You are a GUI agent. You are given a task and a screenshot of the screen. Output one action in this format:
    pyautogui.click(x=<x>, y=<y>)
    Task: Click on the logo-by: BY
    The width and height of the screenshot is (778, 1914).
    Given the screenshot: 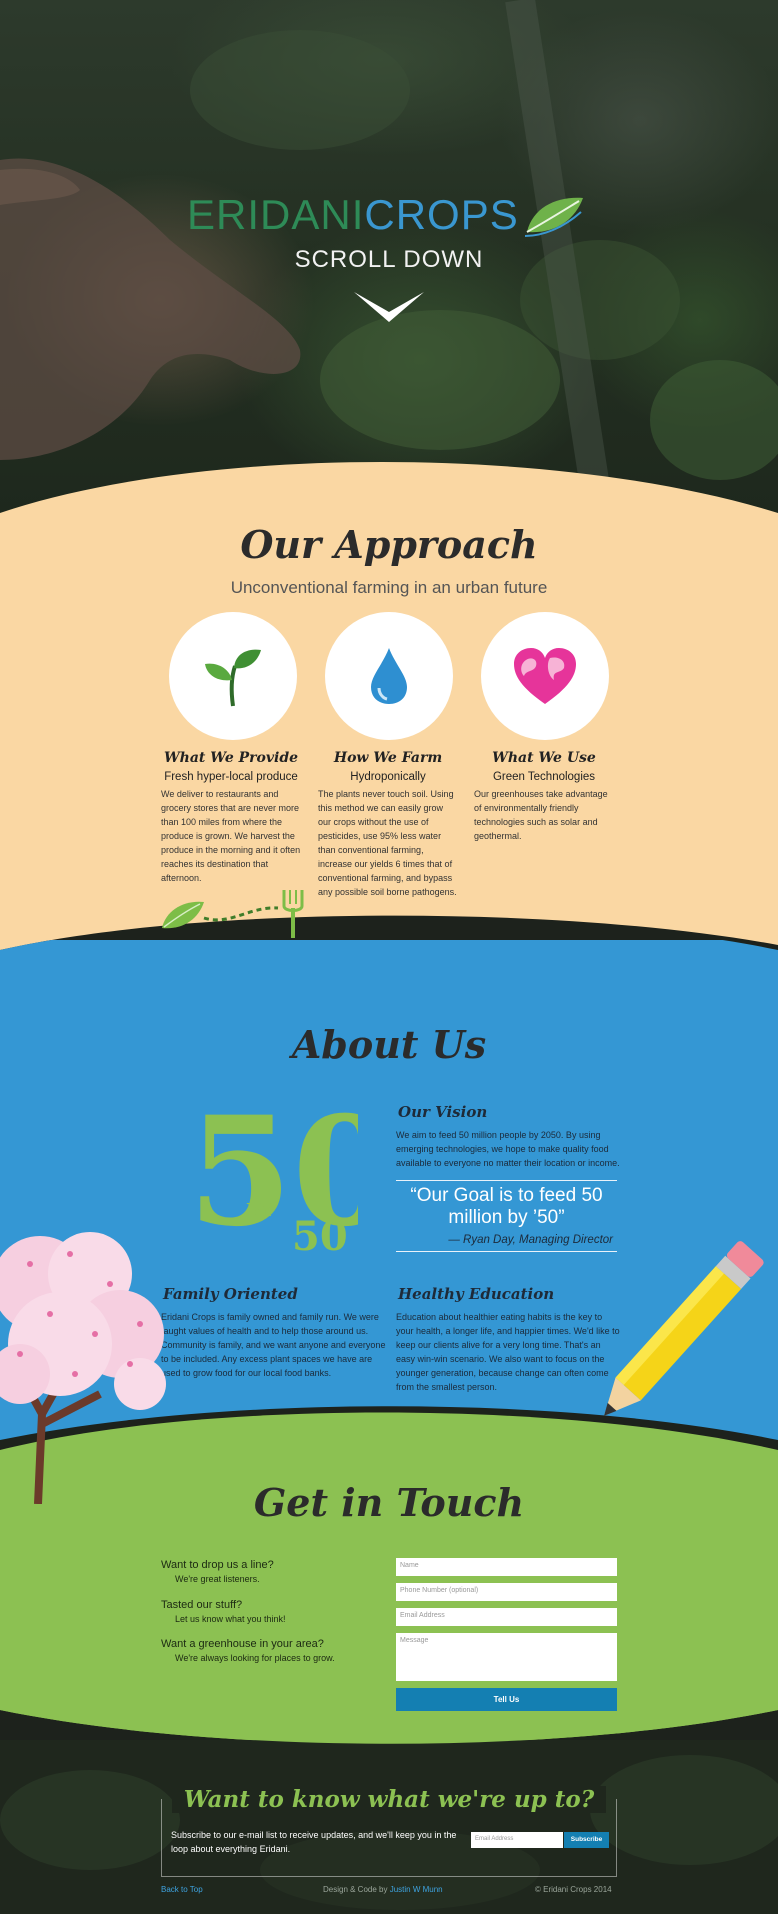 What is the action you would take?
    pyautogui.click(x=260, y=1210)
    